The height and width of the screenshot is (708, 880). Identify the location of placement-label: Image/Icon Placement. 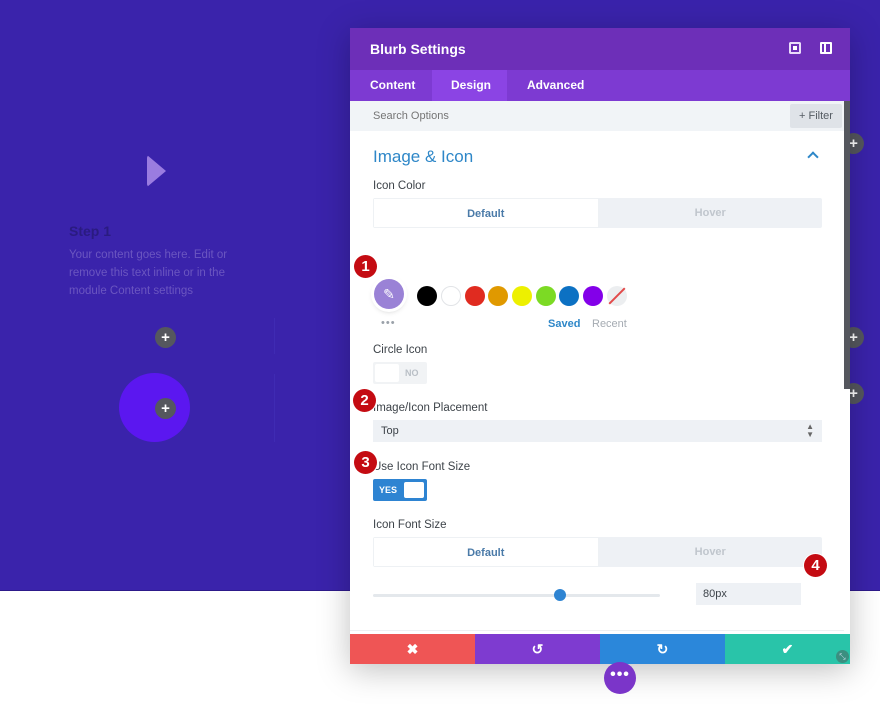
(430, 408).